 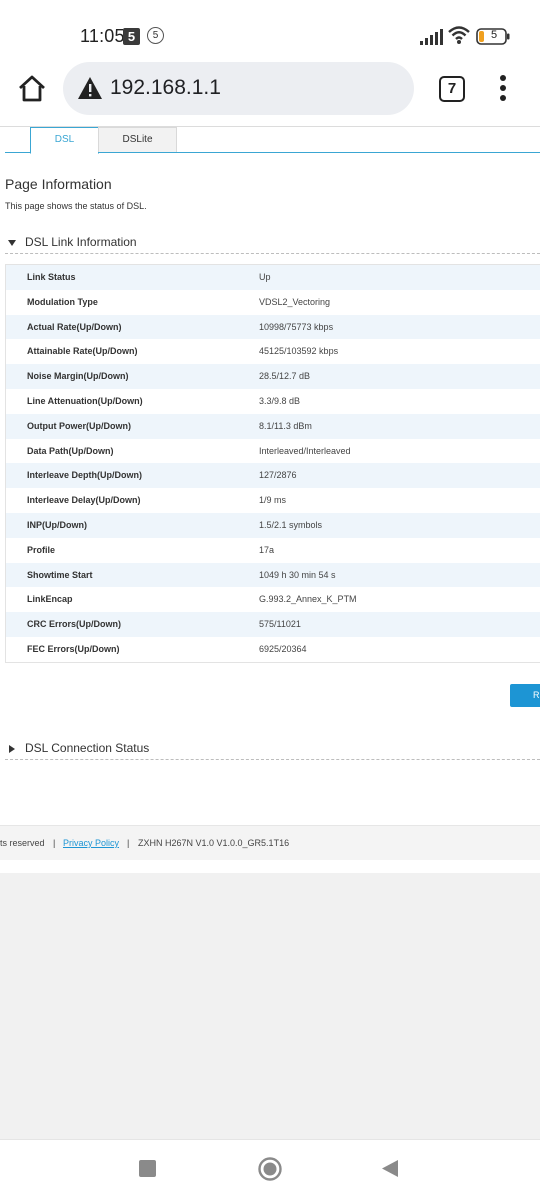 I want to click on table-row: LinkEncap G.993.2_Annex_K_PTM, so click(x=273, y=600).